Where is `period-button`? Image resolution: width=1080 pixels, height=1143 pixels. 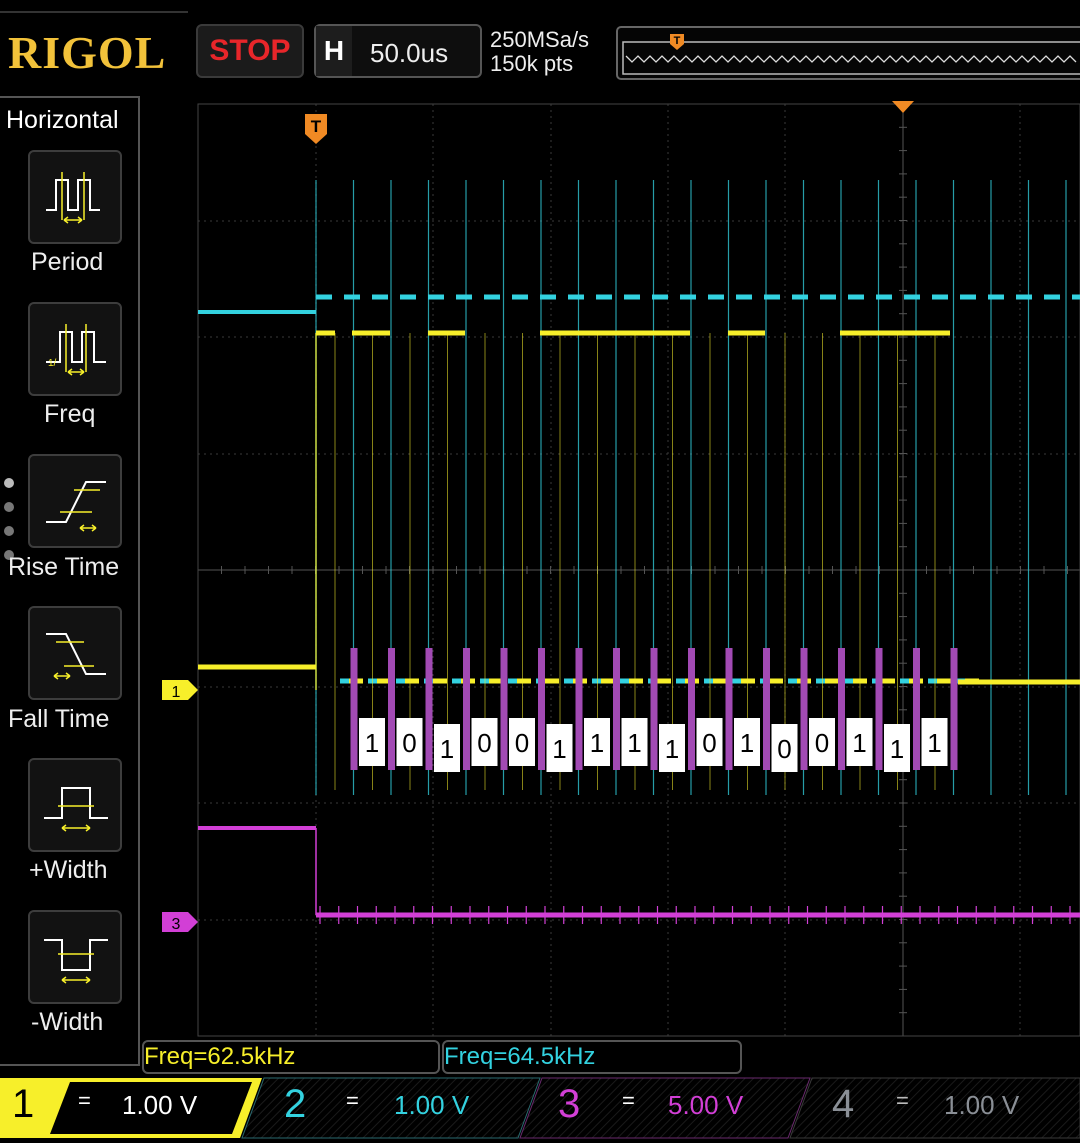 period-button is located at coordinates (75, 197).